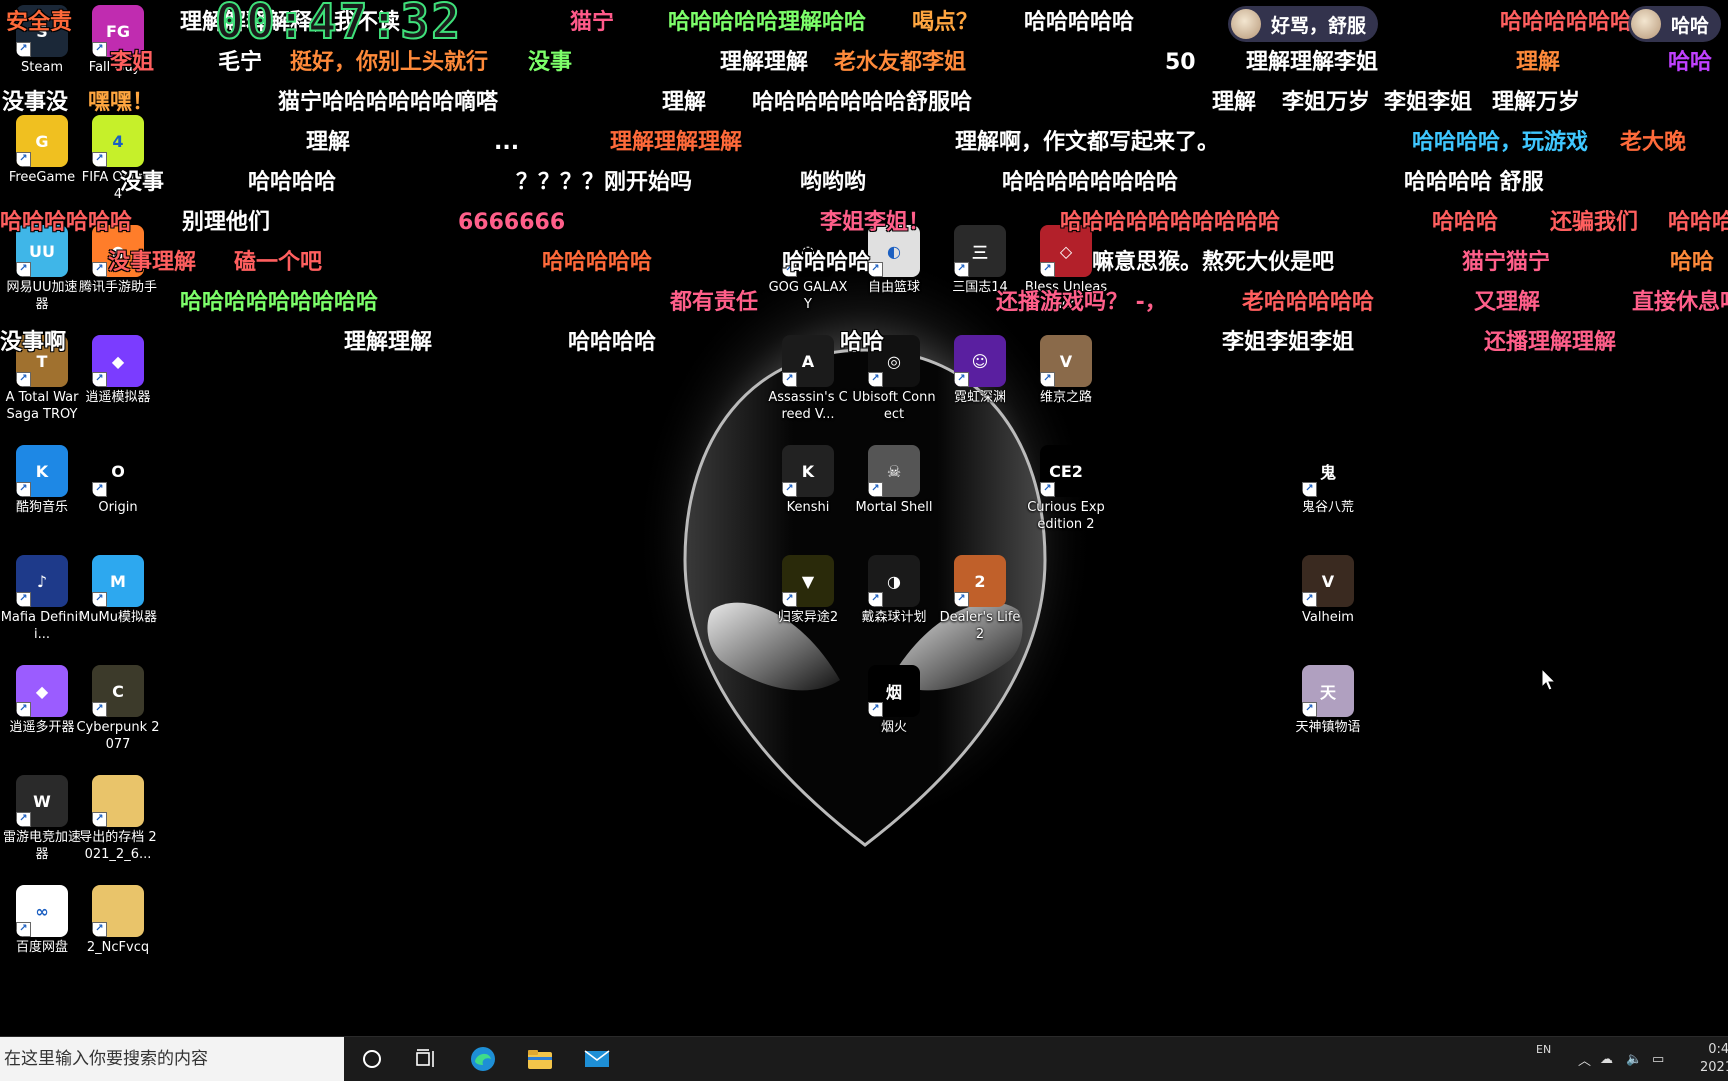 This screenshot has height=1081, width=1728. I want to click on gamepad-icon: G ↗, so click(42, 141).